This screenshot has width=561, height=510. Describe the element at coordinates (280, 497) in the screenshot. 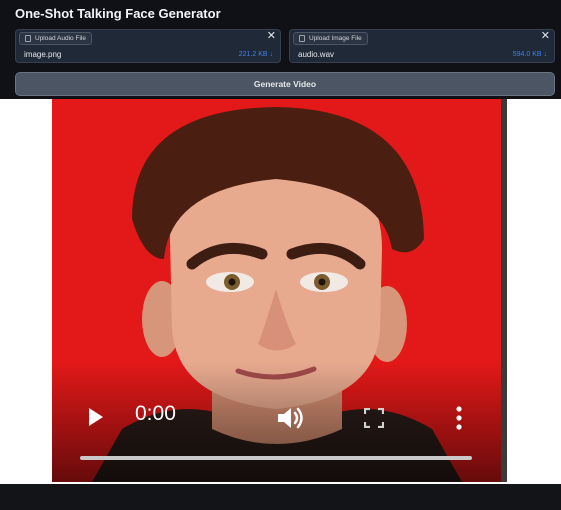

I see `footer-bar` at that location.